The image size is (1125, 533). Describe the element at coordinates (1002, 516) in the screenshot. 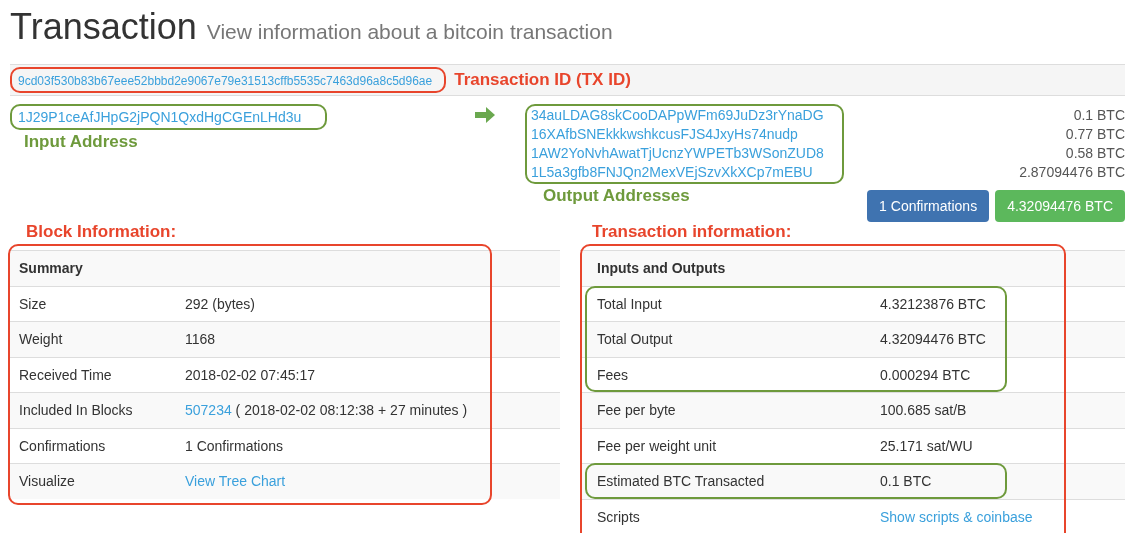

I see `link: Show scripts & coinbase` at that location.